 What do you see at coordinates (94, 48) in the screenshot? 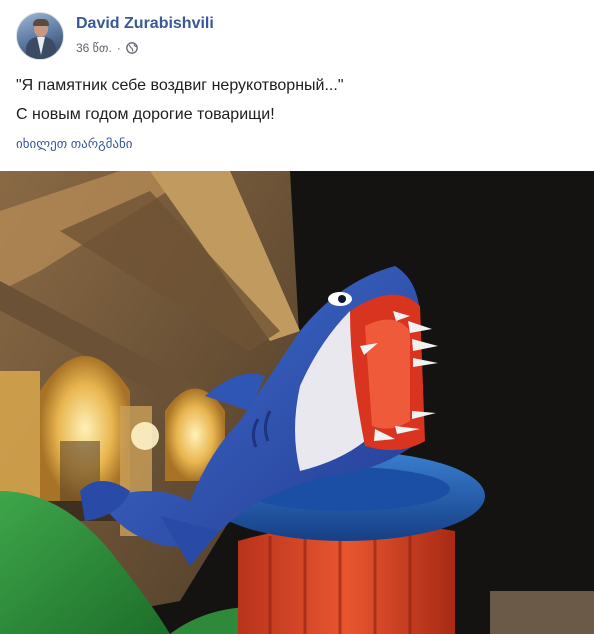
I see `post-timestamp: 36 წთ.` at bounding box center [94, 48].